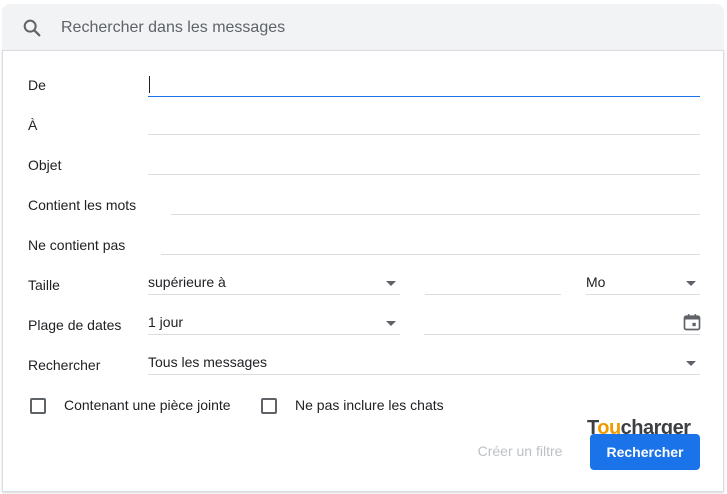 This screenshot has width=727, height=494. Describe the element at coordinates (77, 245) in the screenshot. I see `not-words-label: Ne contient pas` at that location.